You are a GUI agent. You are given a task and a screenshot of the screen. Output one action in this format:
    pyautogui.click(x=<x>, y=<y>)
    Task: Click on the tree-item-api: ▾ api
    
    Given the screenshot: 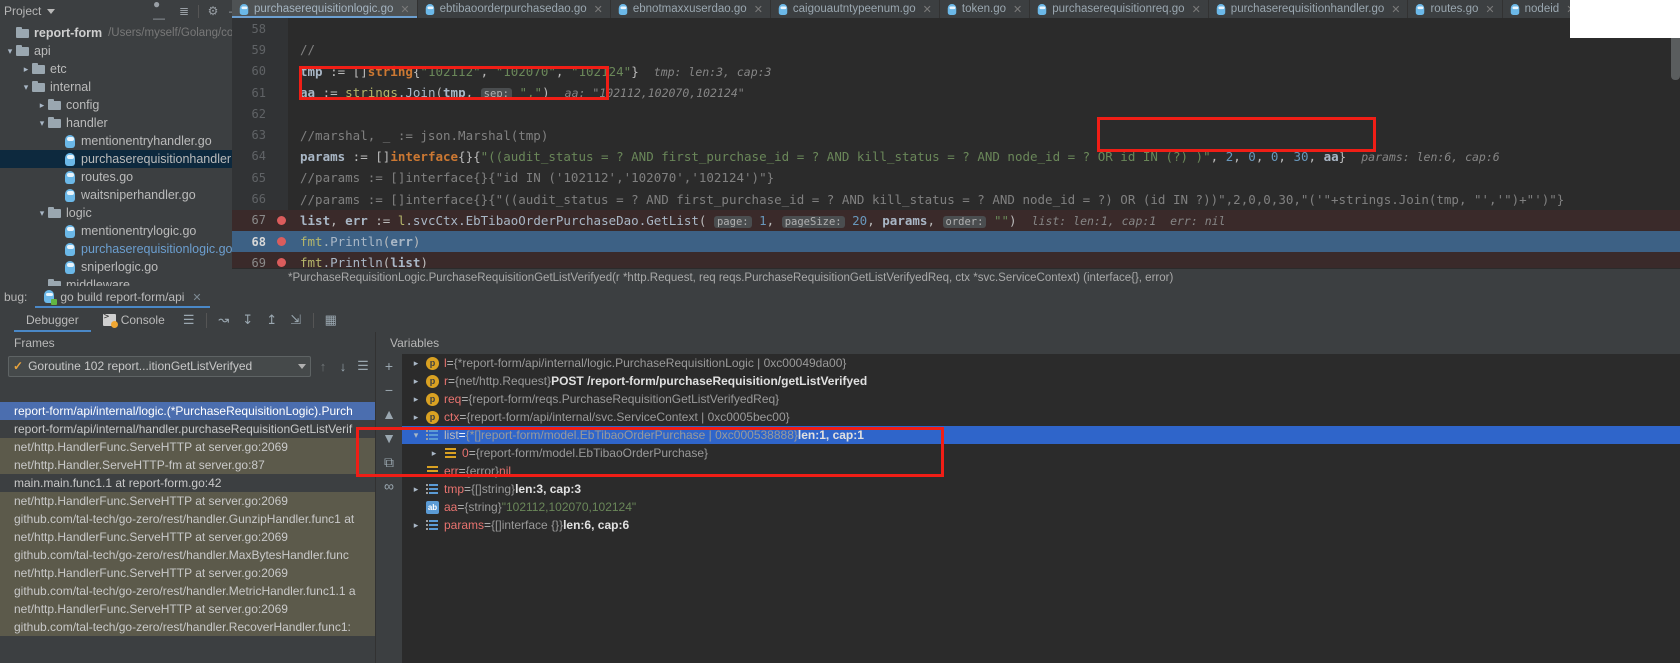 What is the action you would take?
    pyautogui.click(x=125, y=51)
    